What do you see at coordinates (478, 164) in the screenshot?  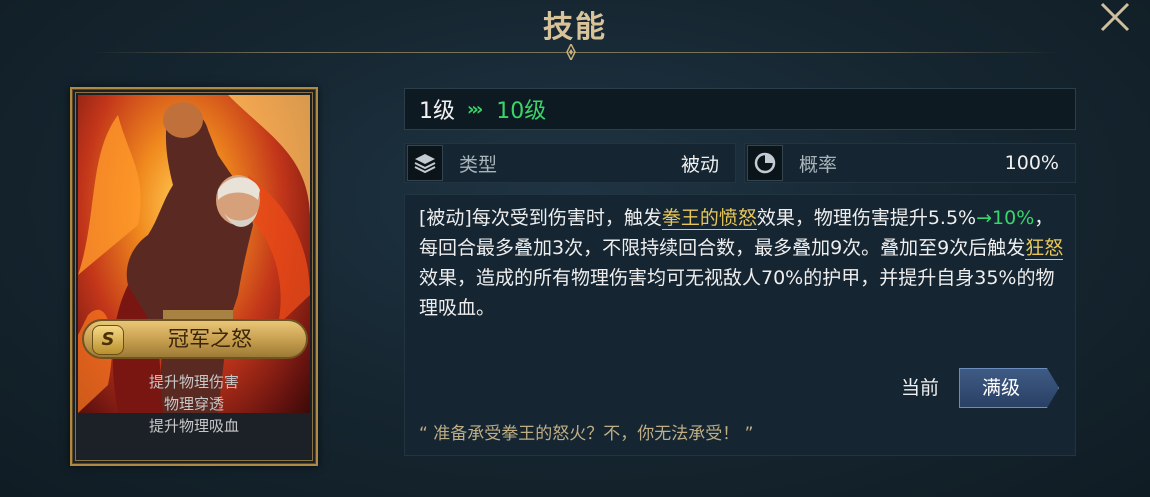 I see `type-label: 类型` at bounding box center [478, 164].